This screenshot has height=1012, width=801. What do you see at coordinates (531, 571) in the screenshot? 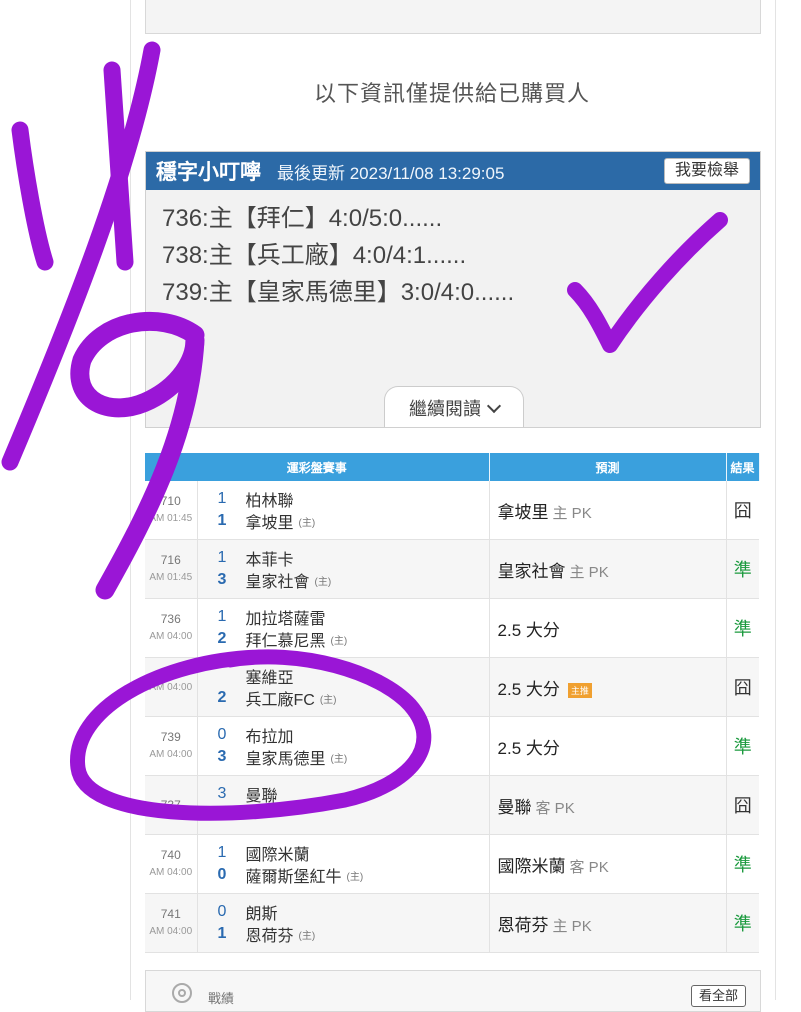
I see `prediction-value: 皇家社會` at bounding box center [531, 571].